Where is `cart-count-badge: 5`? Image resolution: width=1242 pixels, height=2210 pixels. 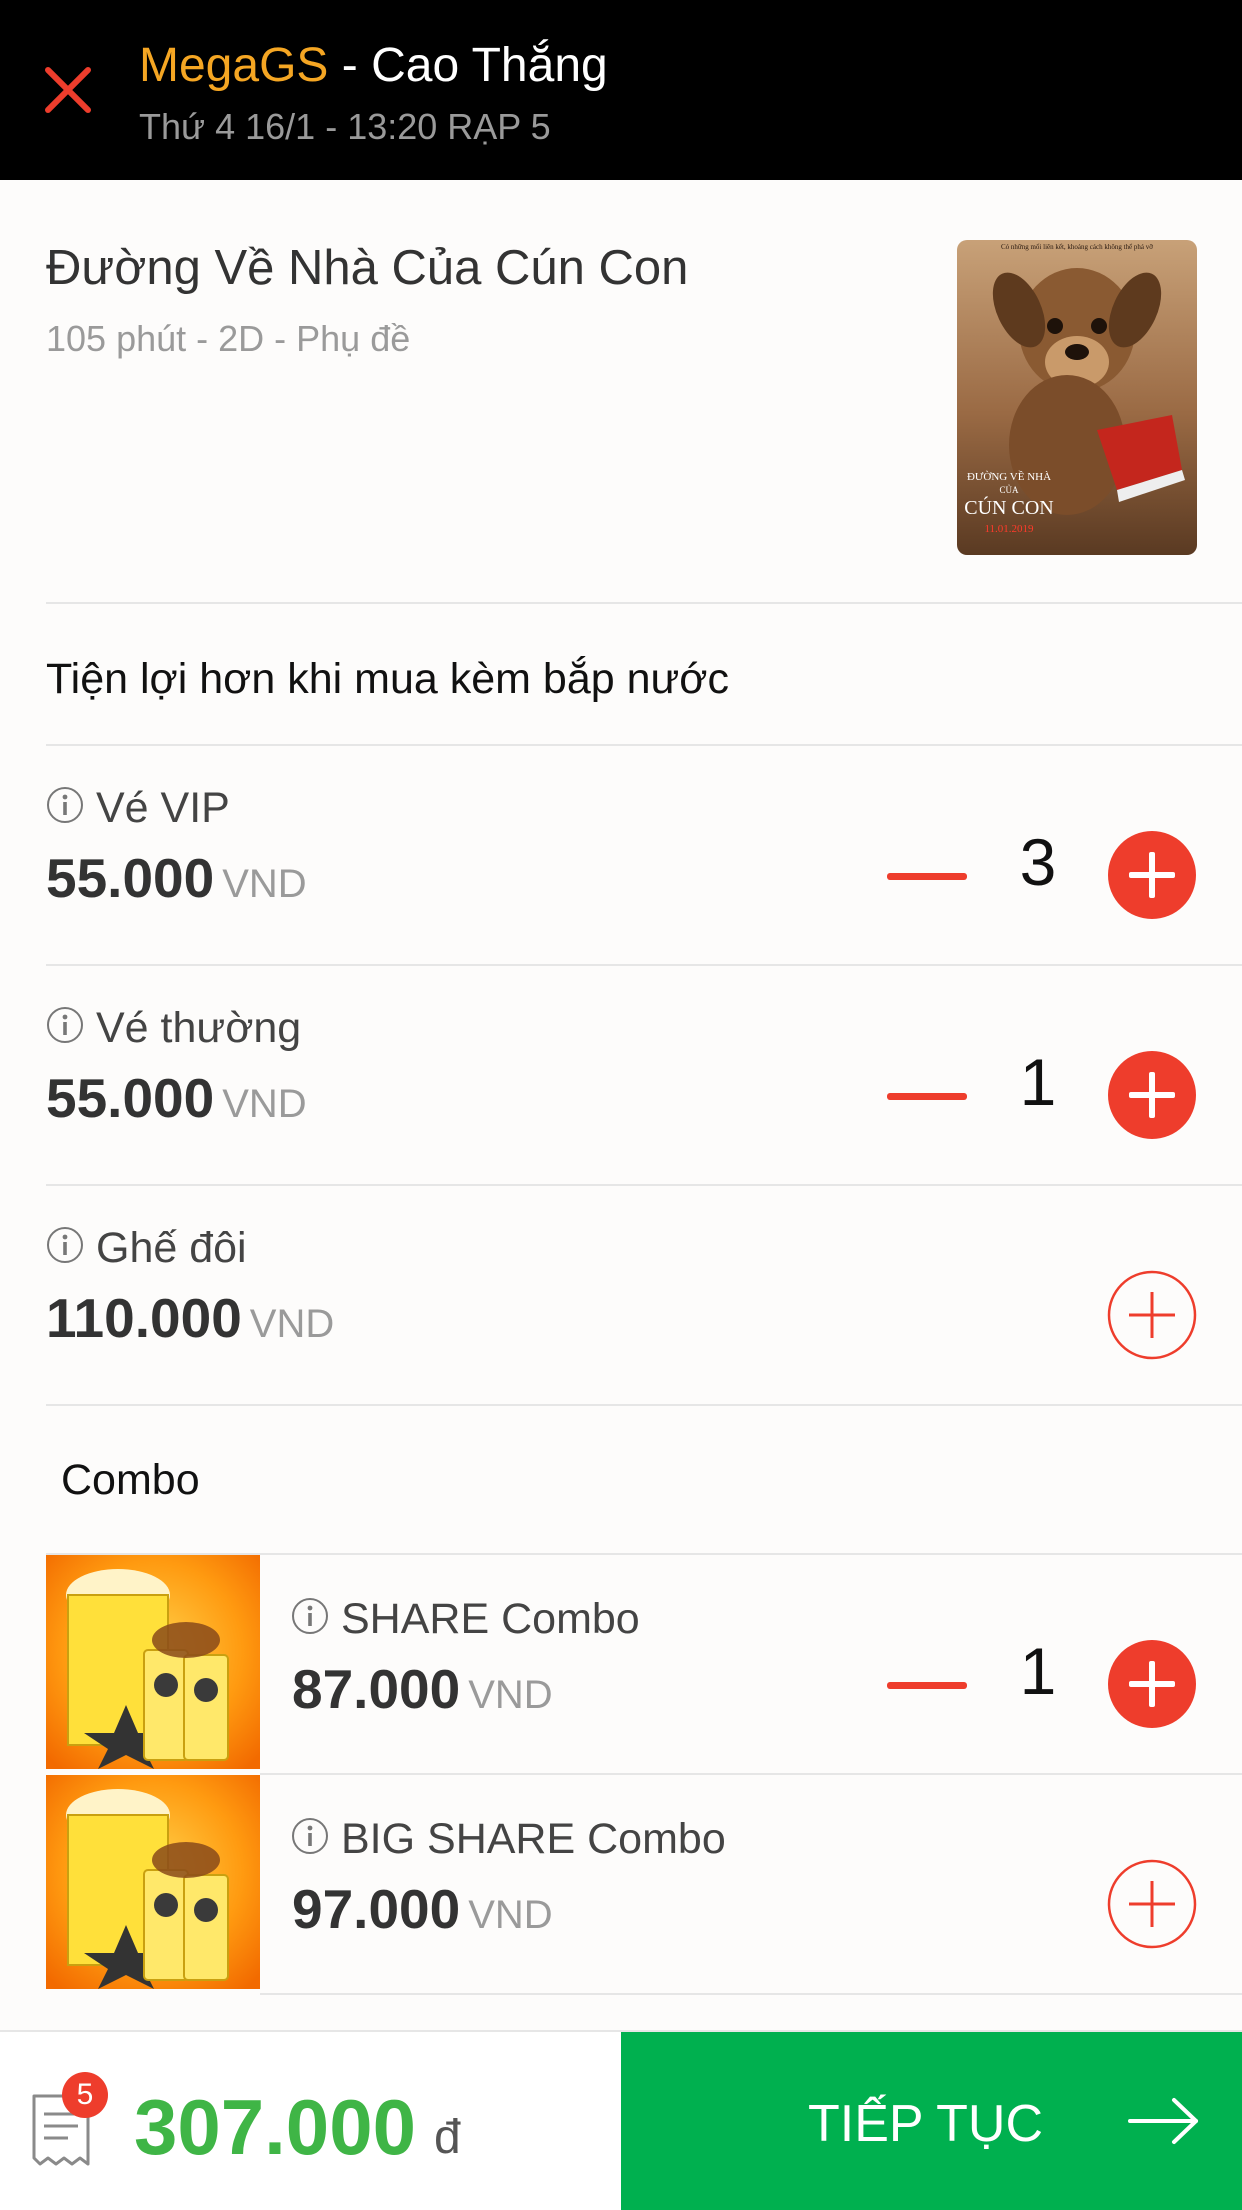
cart-count-badge: 5 is located at coordinates (85, 2095).